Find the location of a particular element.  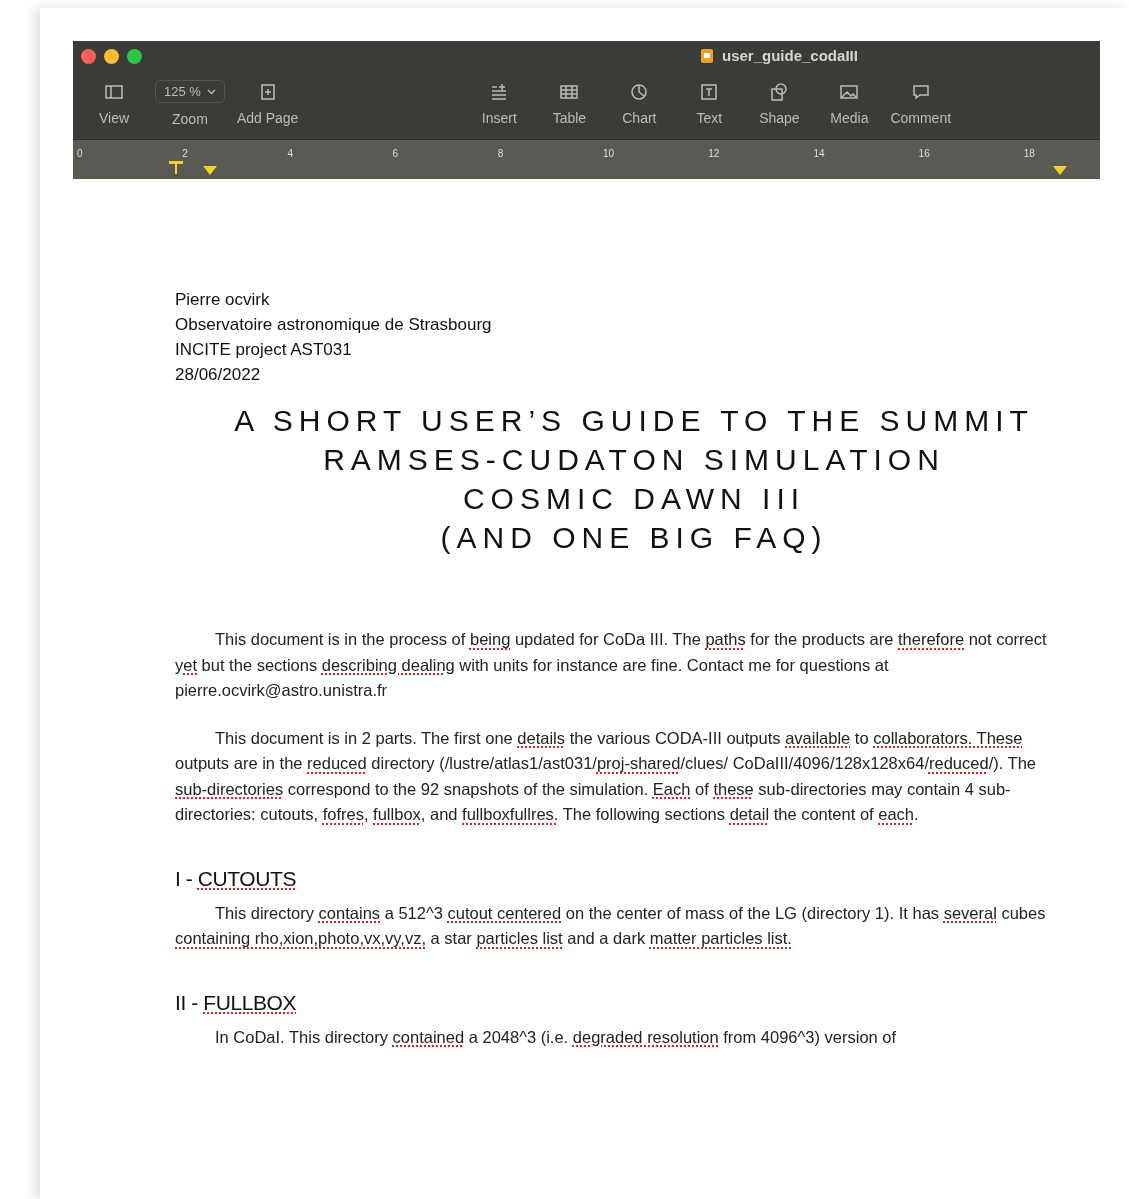

shape-icon is located at coordinates (779, 91).